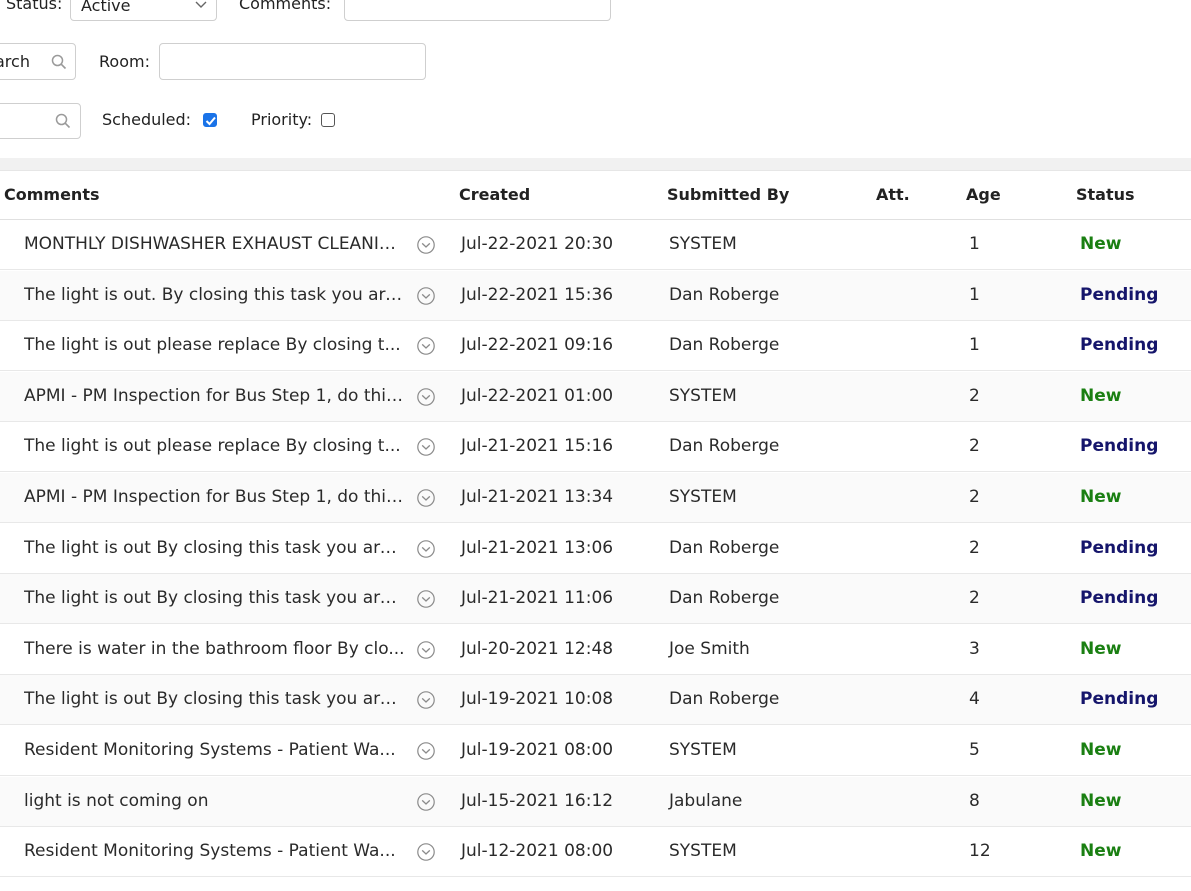 This screenshot has width=1191, height=891. Describe the element at coordinates (38, 61) in the screenshot. I see `search-input: Search` at that location.